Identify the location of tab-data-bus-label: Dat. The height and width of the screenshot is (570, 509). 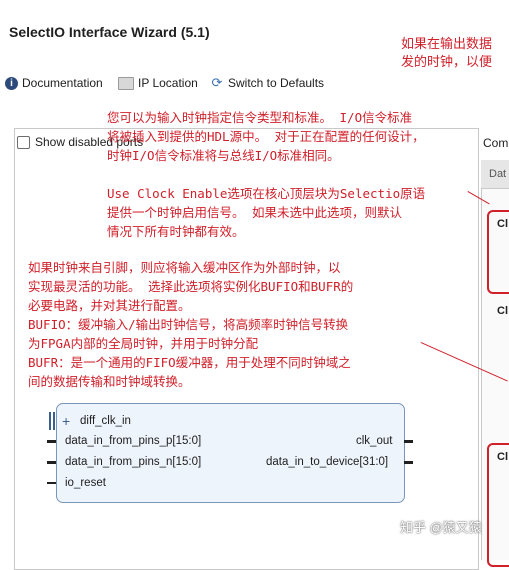
(498, 174).